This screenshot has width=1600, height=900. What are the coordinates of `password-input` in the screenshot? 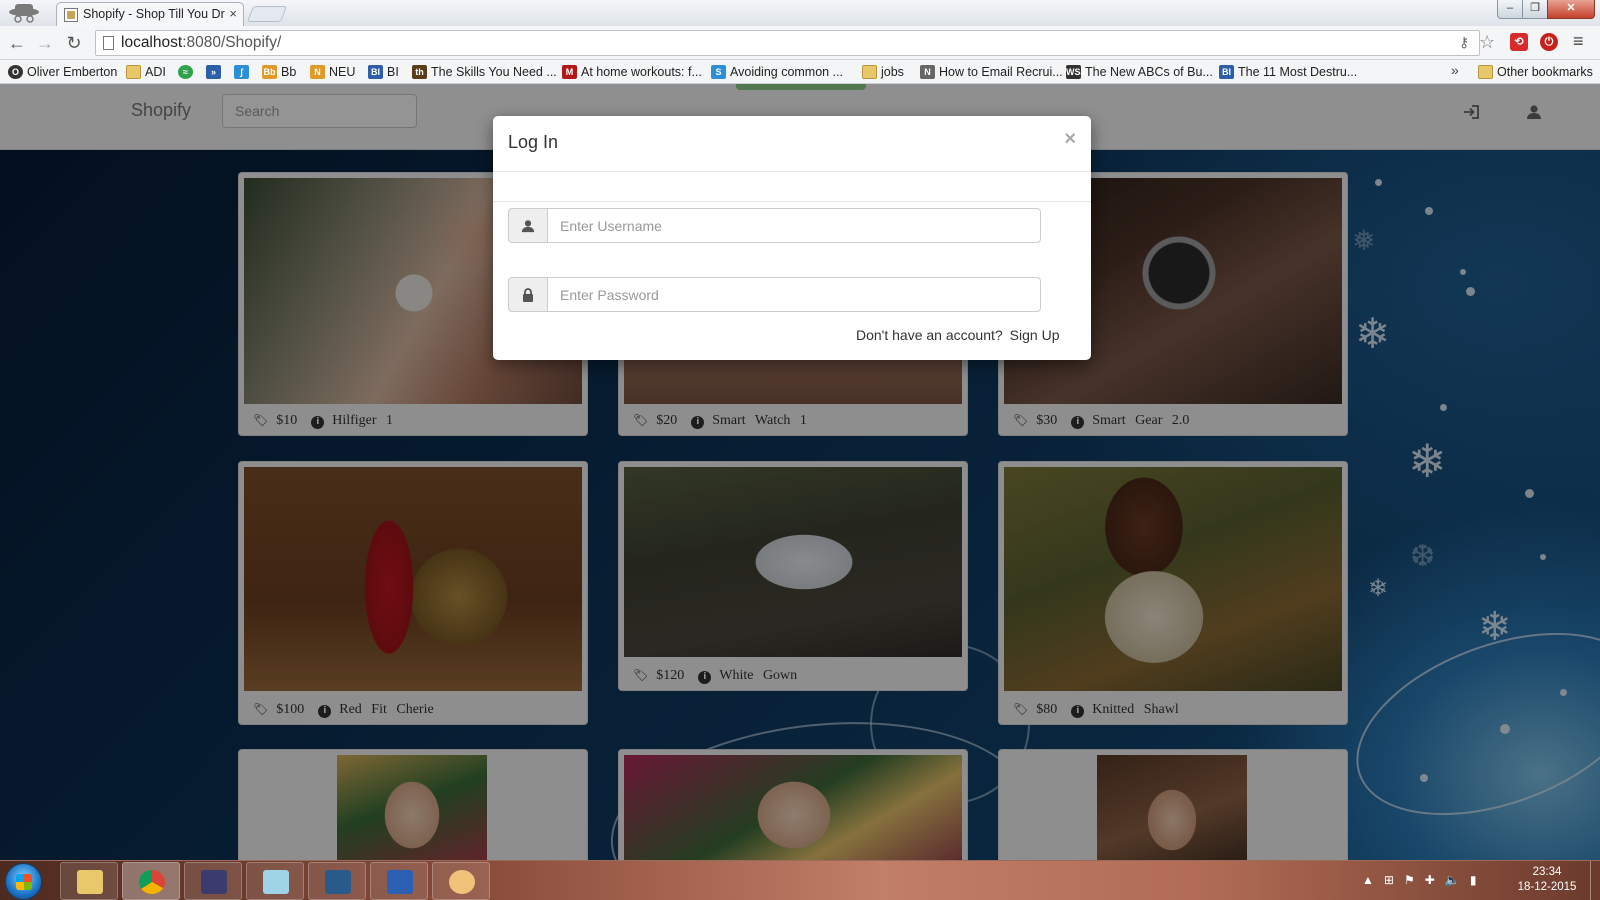 It's located at (794, 294).